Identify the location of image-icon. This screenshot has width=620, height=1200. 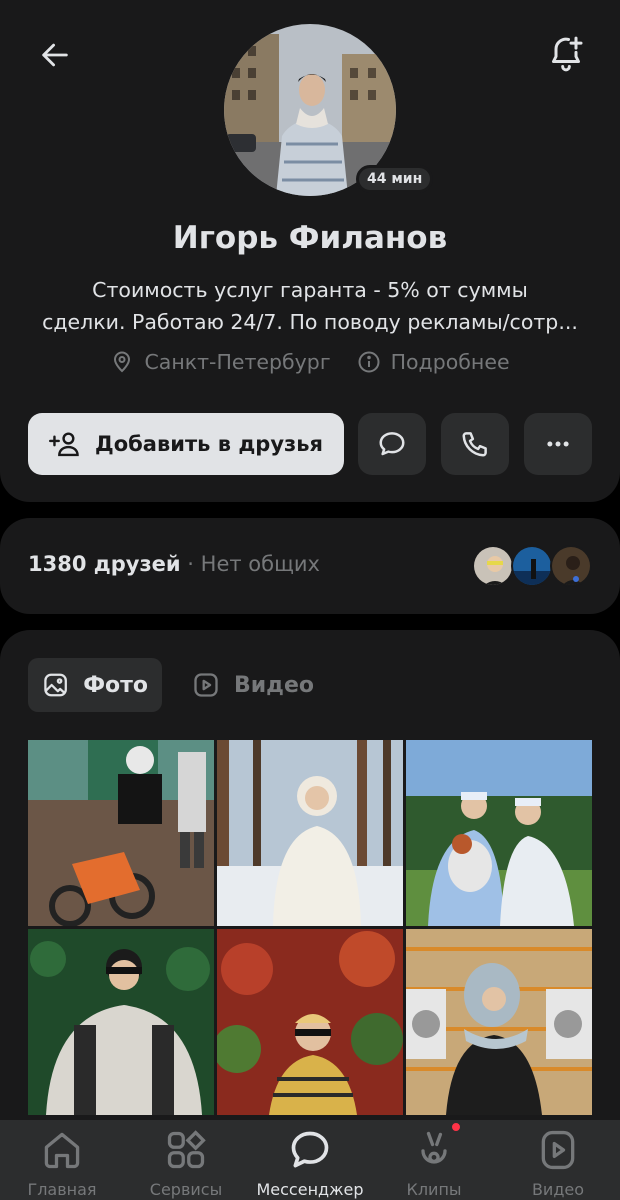
(55, 685).